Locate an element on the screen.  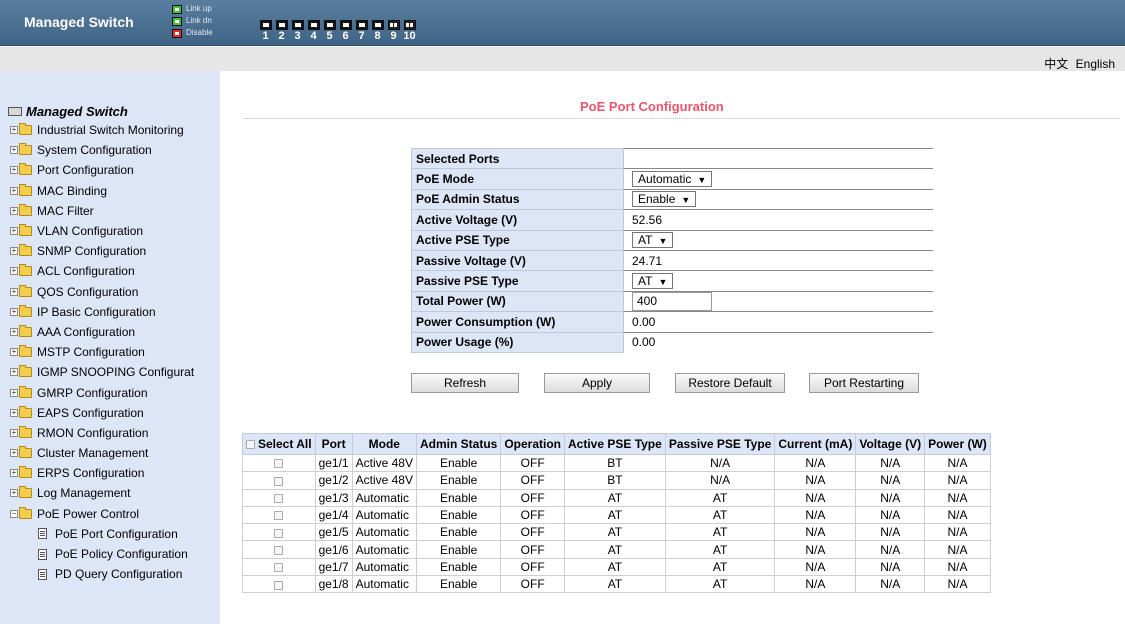
sidebar-item-poe-power-control: − PoE Power Control is located at coordinates (114, 514).